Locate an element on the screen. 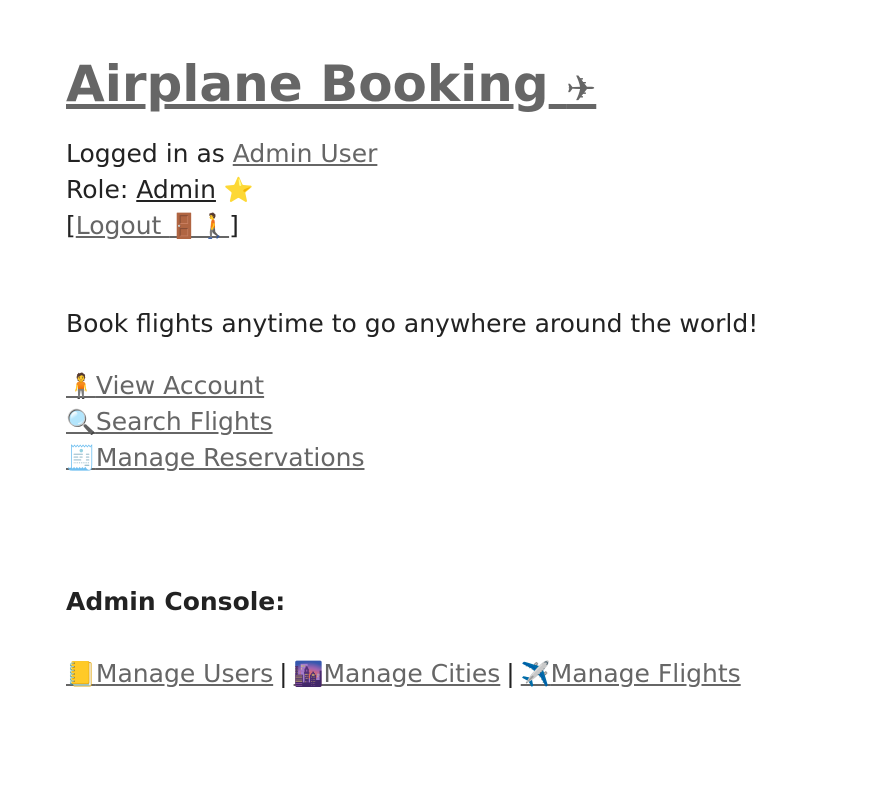 The width and height of the screenshot is (894, 800). nav-item-view-account: 🧍View Account is located at coordinates (215, 386).